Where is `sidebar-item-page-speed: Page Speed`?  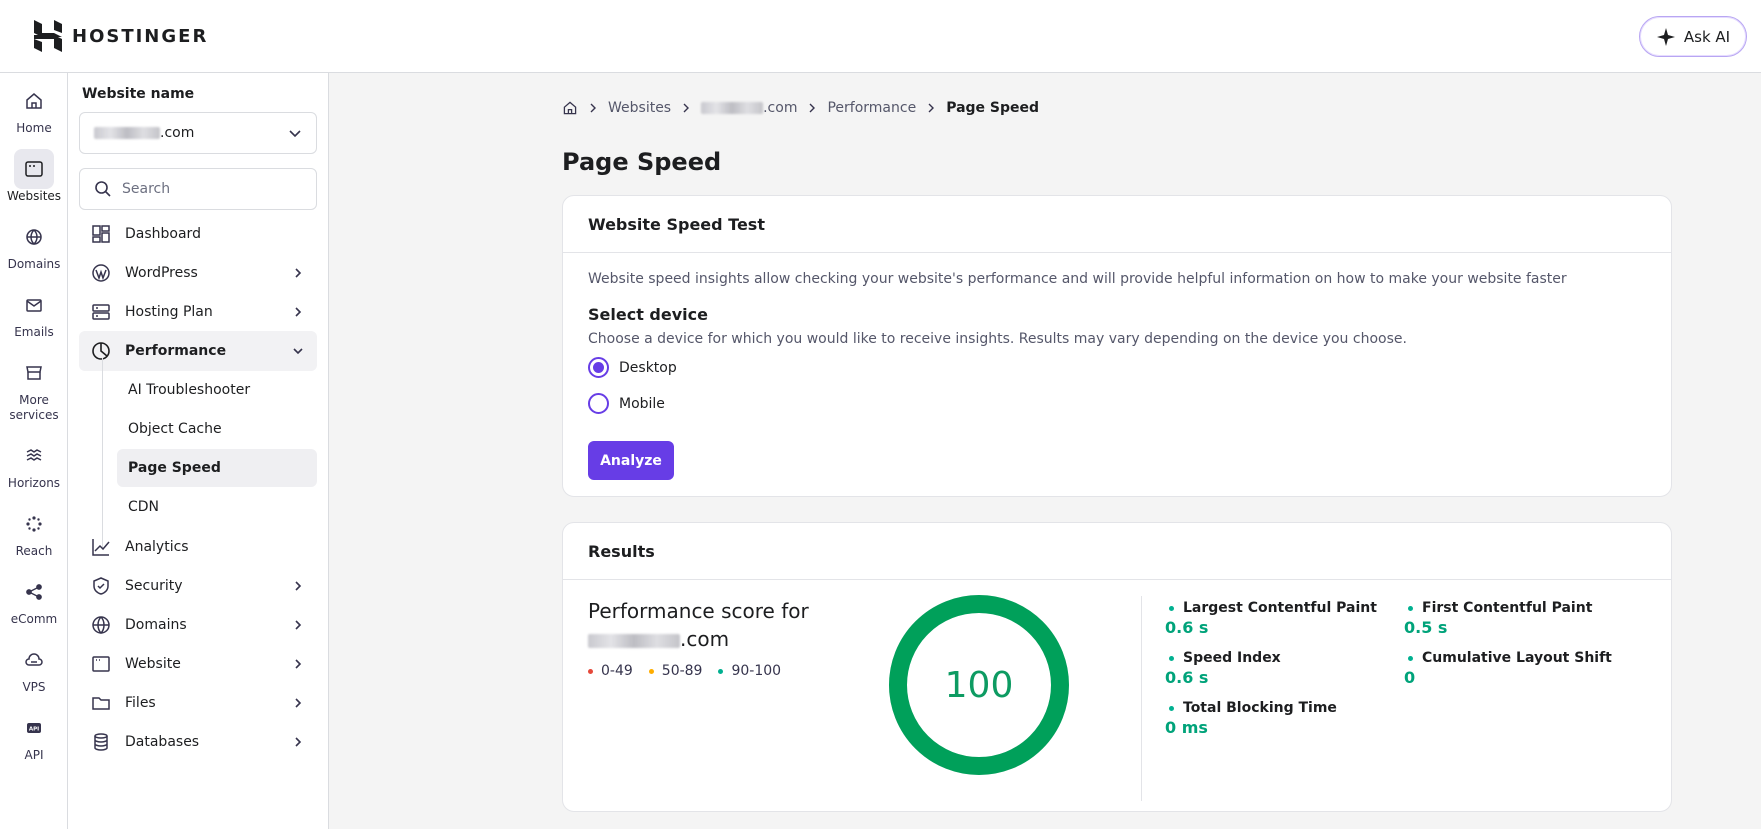 sidebar-item-page-speed: Page Speed is located at coordinates (217, 468).